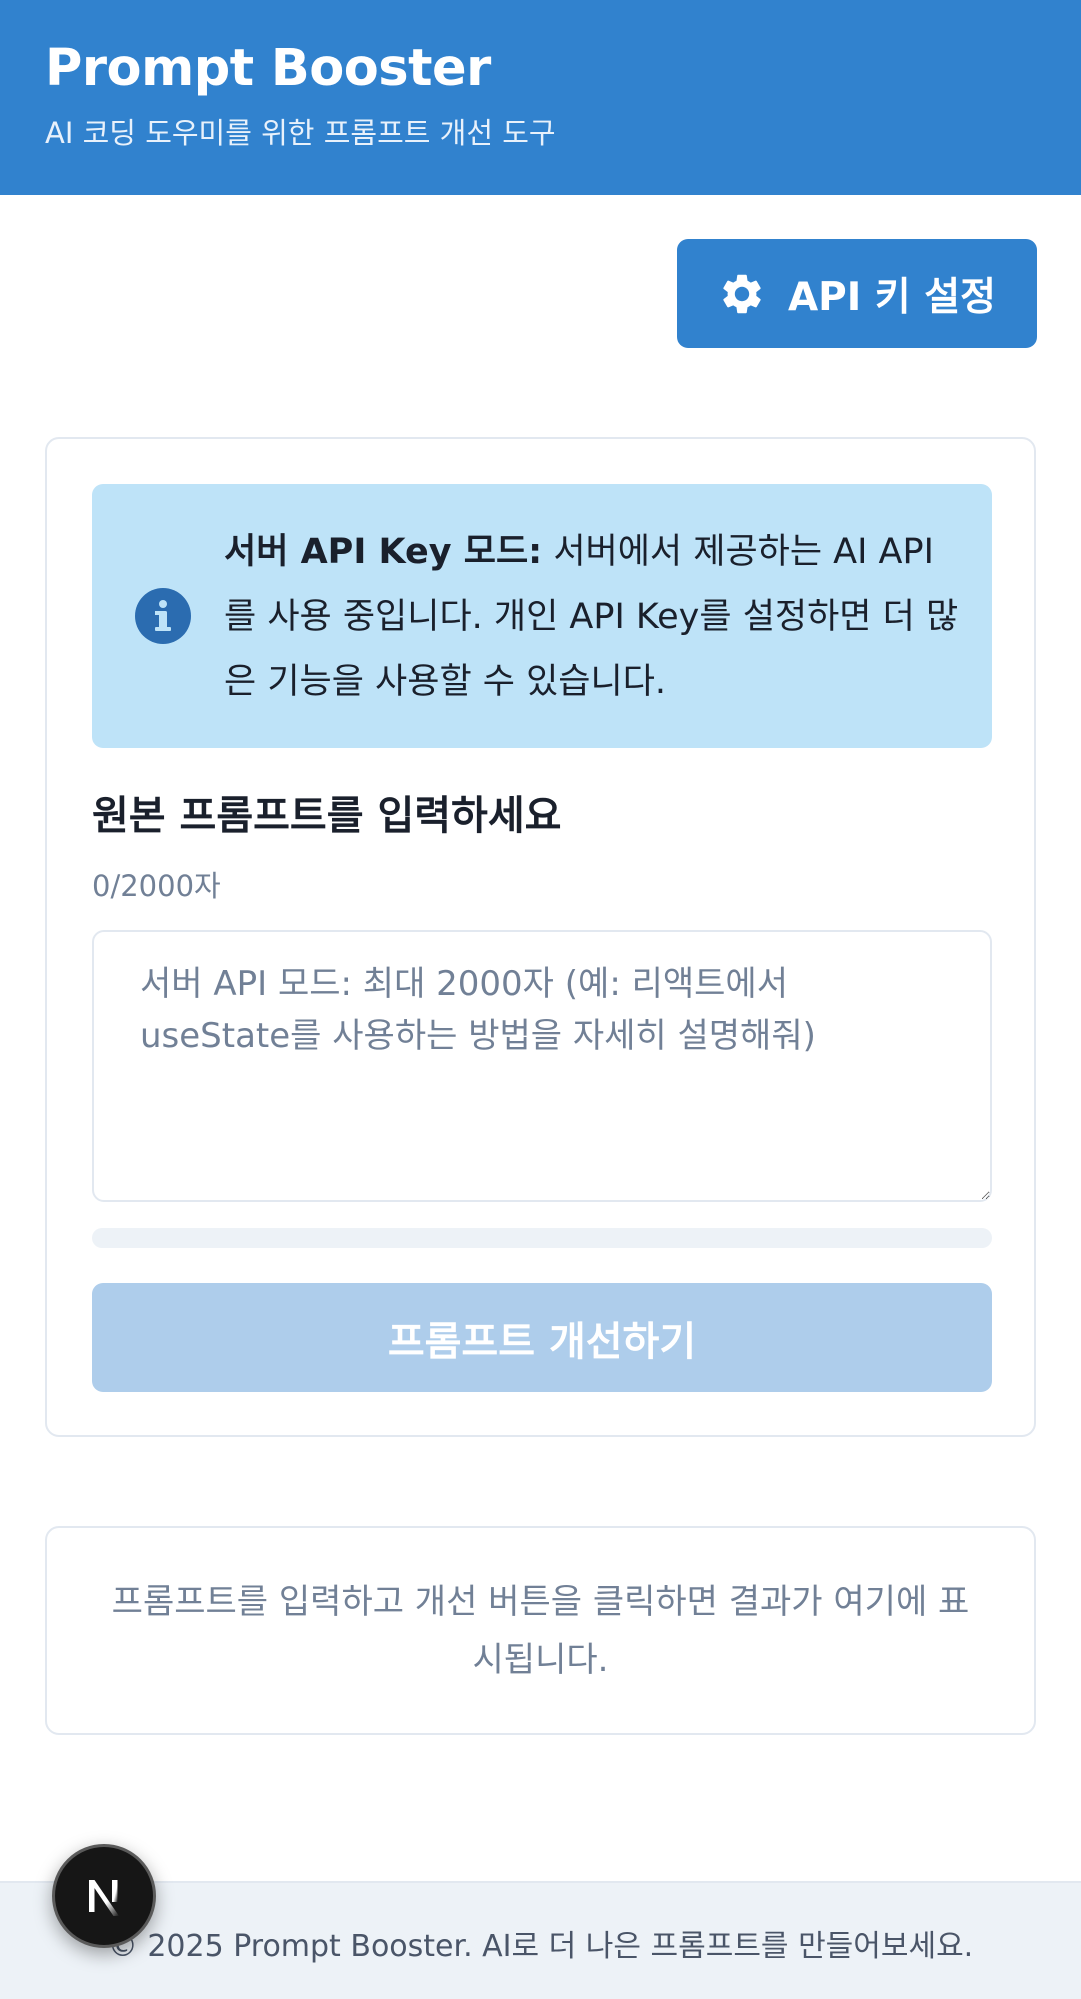 This screenshot has height=1999, width=1081. I want to click on prompt-input, so click(542, 1066).